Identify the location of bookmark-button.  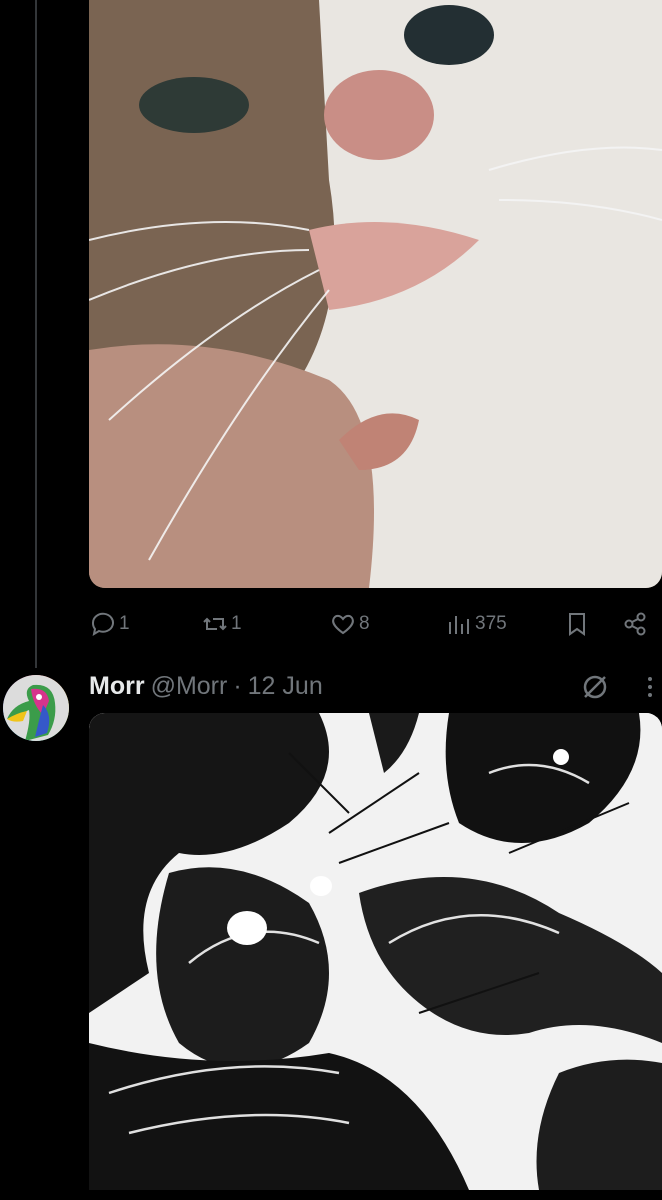
(577, 624).